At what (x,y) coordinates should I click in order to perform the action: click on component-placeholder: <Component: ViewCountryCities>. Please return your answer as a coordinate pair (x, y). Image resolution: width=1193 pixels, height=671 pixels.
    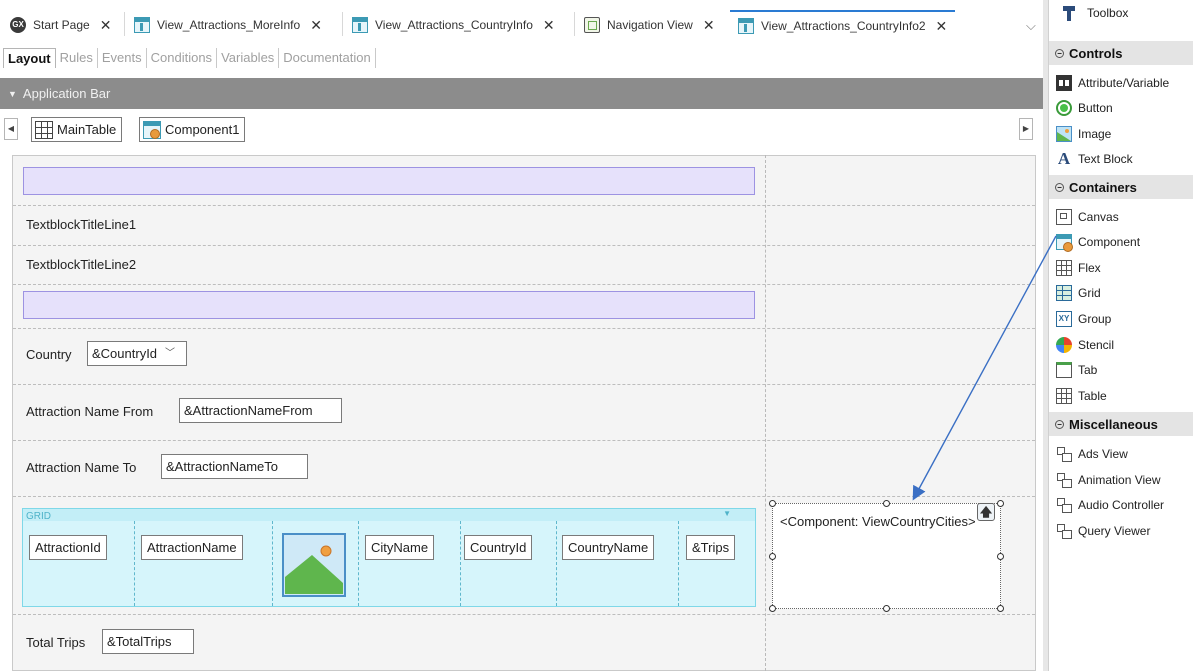
    Looking at the image, I should click on (886, 556).